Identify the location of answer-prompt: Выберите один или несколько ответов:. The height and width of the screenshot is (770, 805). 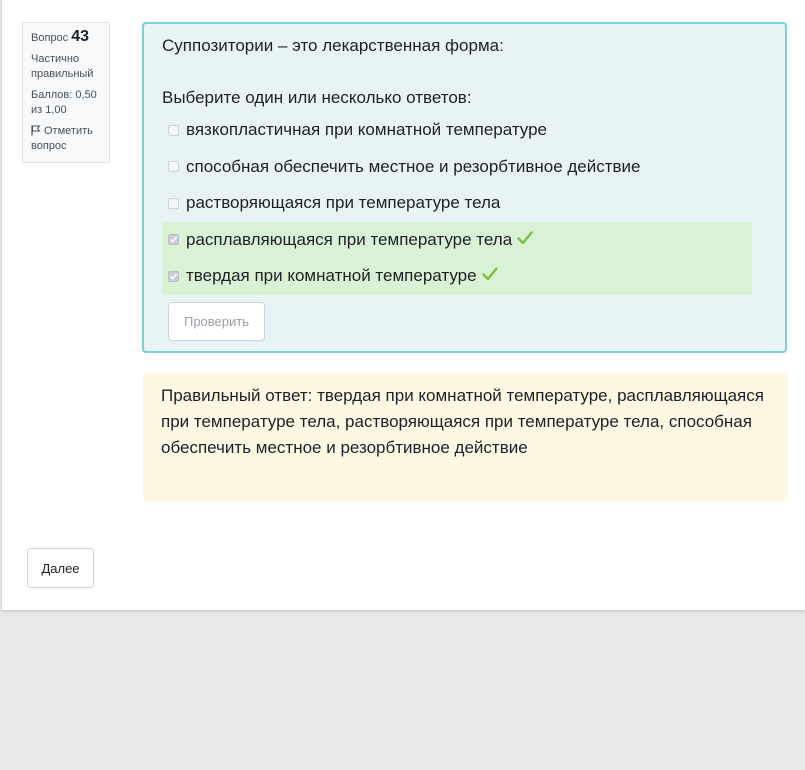
(317, 97).